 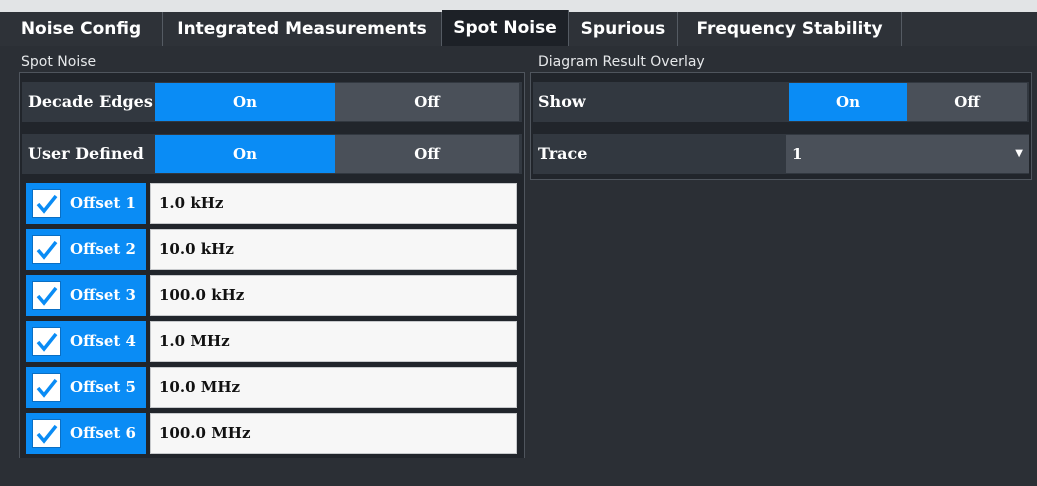 What do you see at coordinates (103, 433) in the screenshot?
I see `offset-6-label: Offset 6` at bounding box center [103, 433].